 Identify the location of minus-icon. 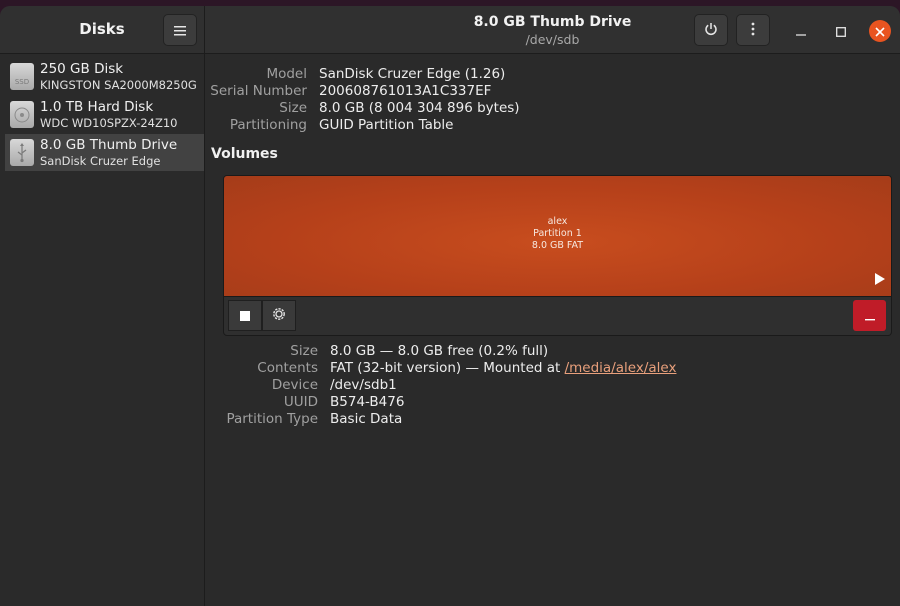
(869, 315).